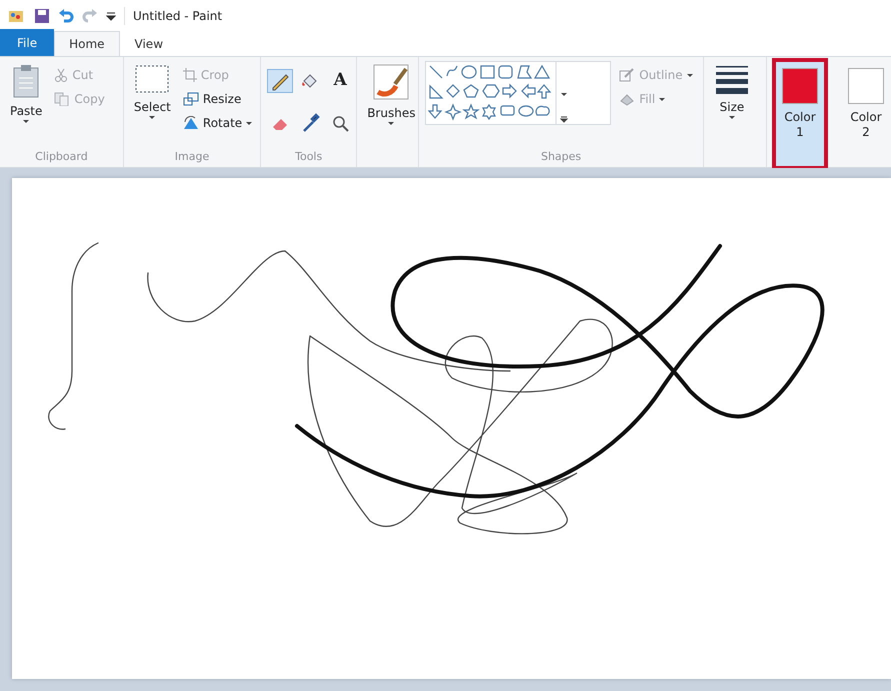  Describe the element at coordinates (192, 156) in the screenshot. I see `group-label: Image` at that location.